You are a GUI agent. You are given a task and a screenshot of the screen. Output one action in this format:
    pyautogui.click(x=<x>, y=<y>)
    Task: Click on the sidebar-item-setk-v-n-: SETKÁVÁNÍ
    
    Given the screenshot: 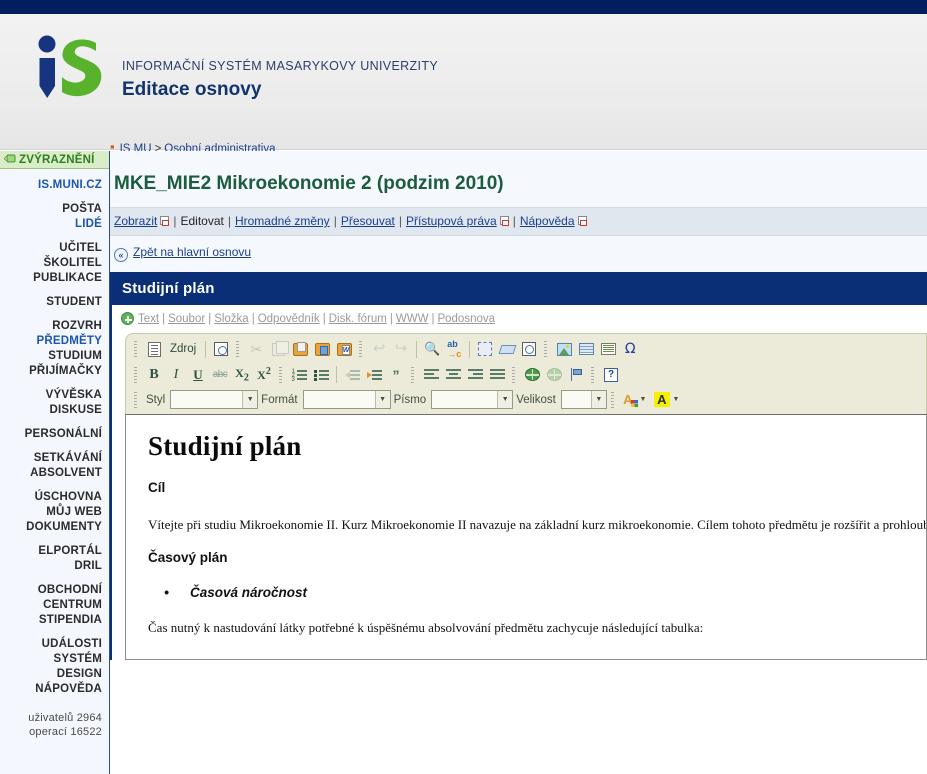 What is the action you would take?
    pyautogui.click(x=51, y=458)
    